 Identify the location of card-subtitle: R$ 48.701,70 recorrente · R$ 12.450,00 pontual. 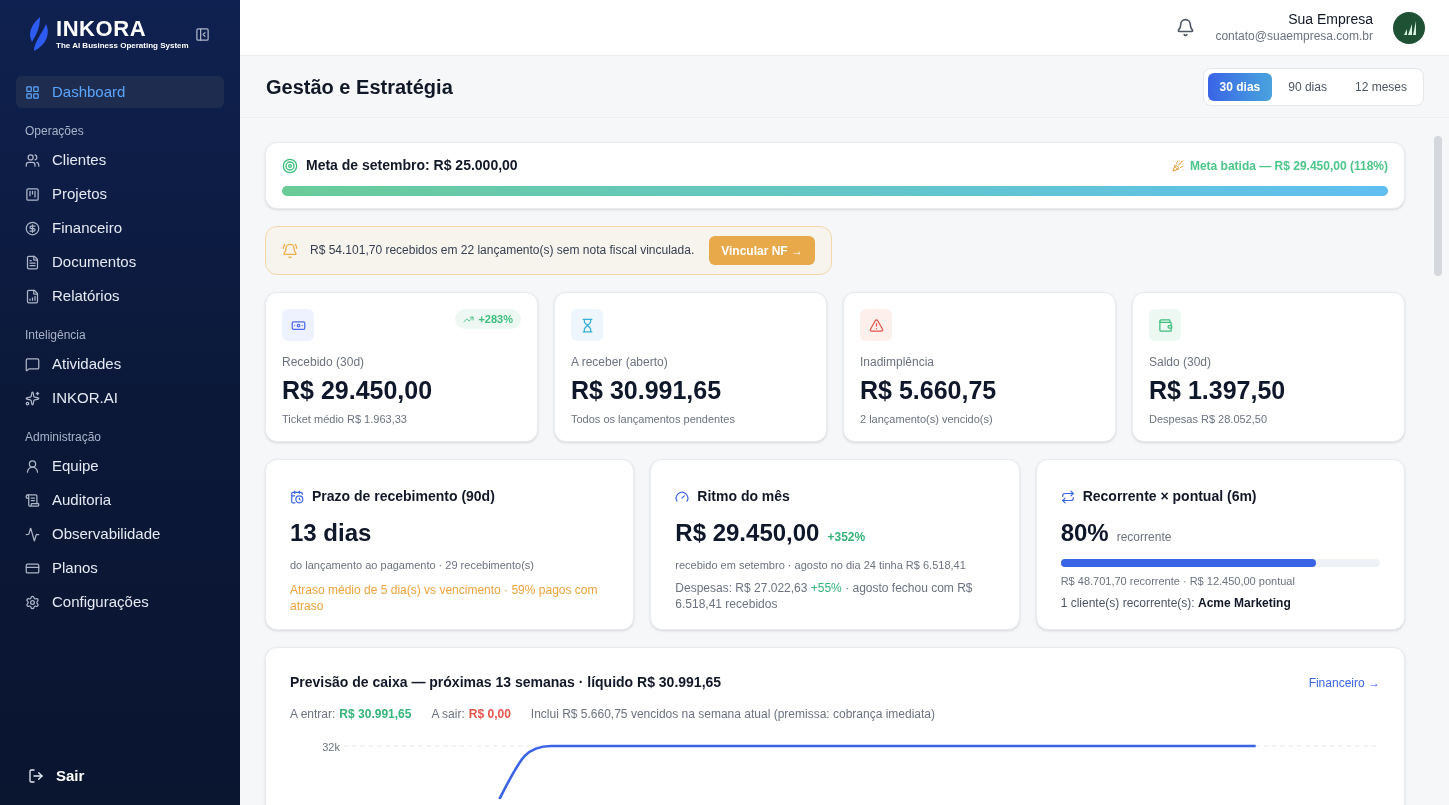
(1178, 581).